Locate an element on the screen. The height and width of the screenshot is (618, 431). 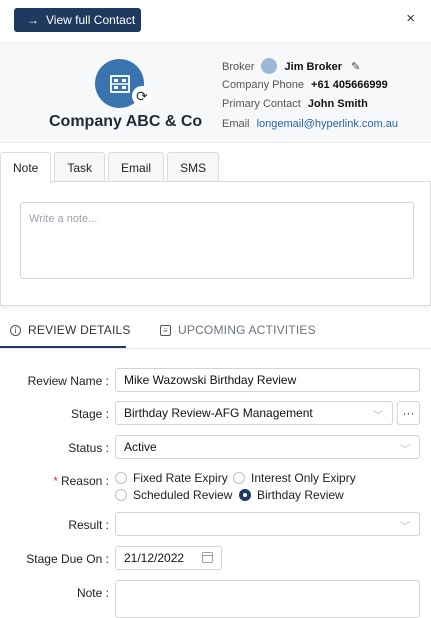
view-full-contact-button: → View full Contact is located at coordinates (77, 20).